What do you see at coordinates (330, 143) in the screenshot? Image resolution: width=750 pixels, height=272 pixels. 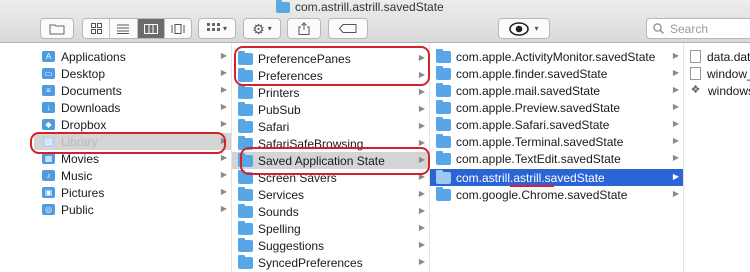 I see `list-item: SafariSafeBrowsing ▶` at bounding box center [330, 143].